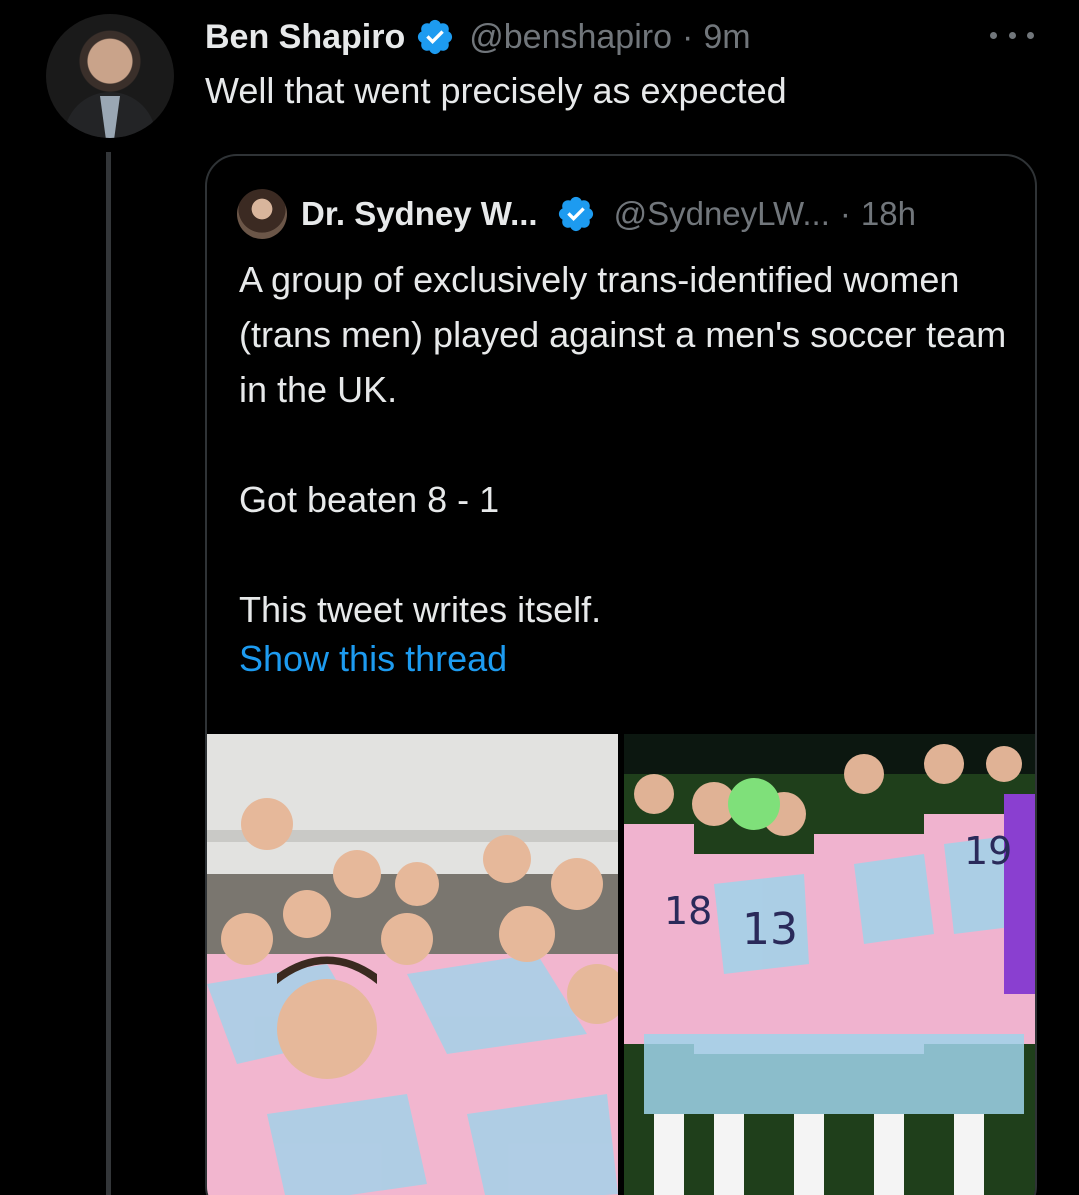  What do you see at coordinates (770, 929) in the screenshot?
I see `jersey-number-13: 13` at bounding box center [770, 929].